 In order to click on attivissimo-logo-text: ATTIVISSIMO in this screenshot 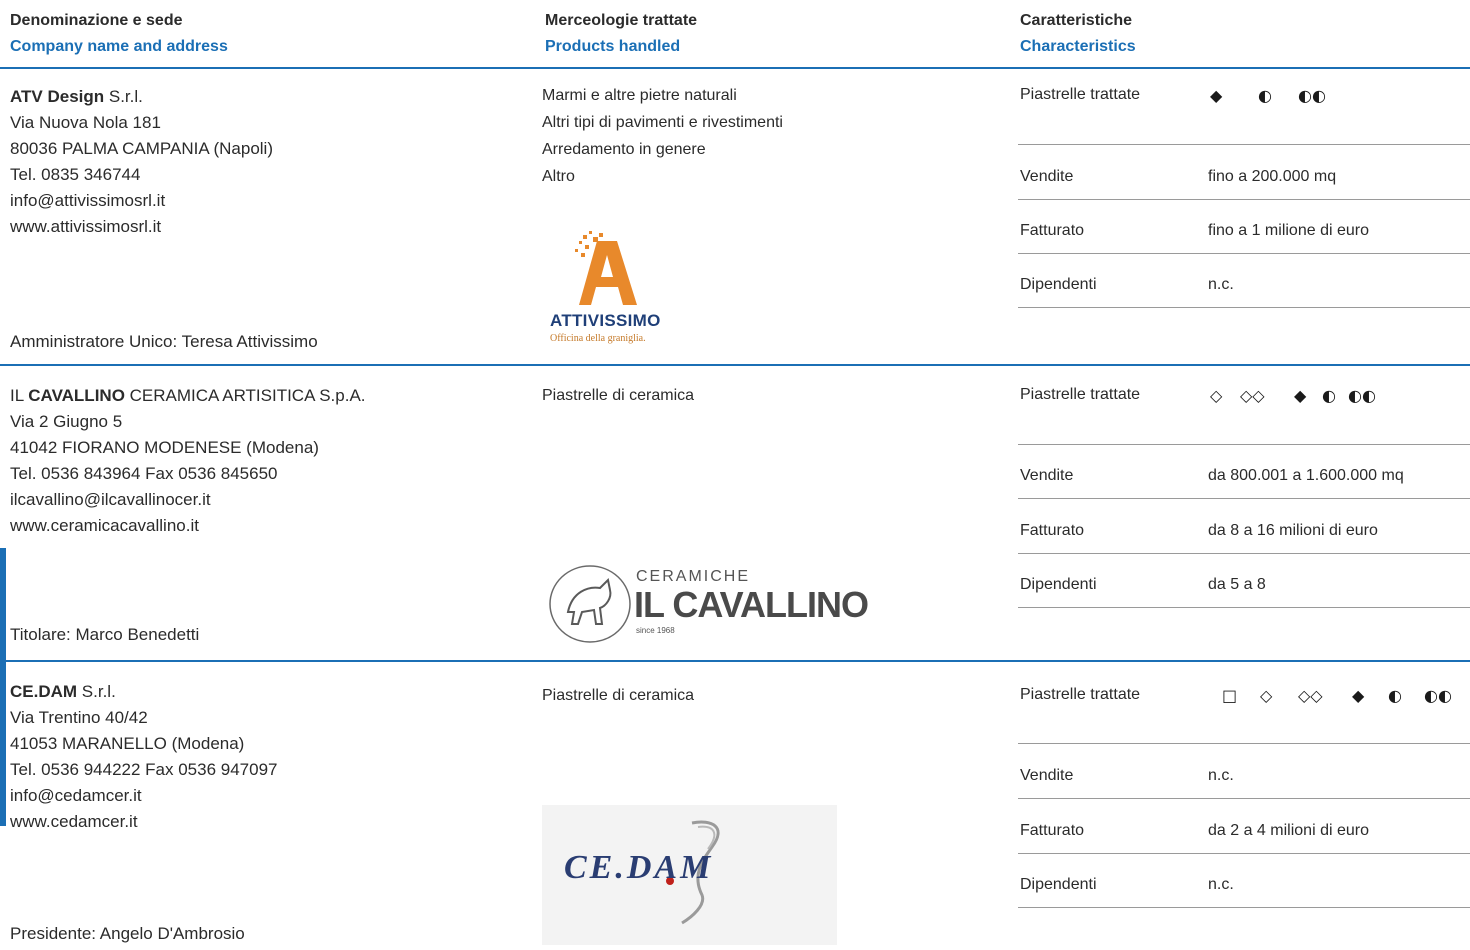, I will do `click(605, 320)`.